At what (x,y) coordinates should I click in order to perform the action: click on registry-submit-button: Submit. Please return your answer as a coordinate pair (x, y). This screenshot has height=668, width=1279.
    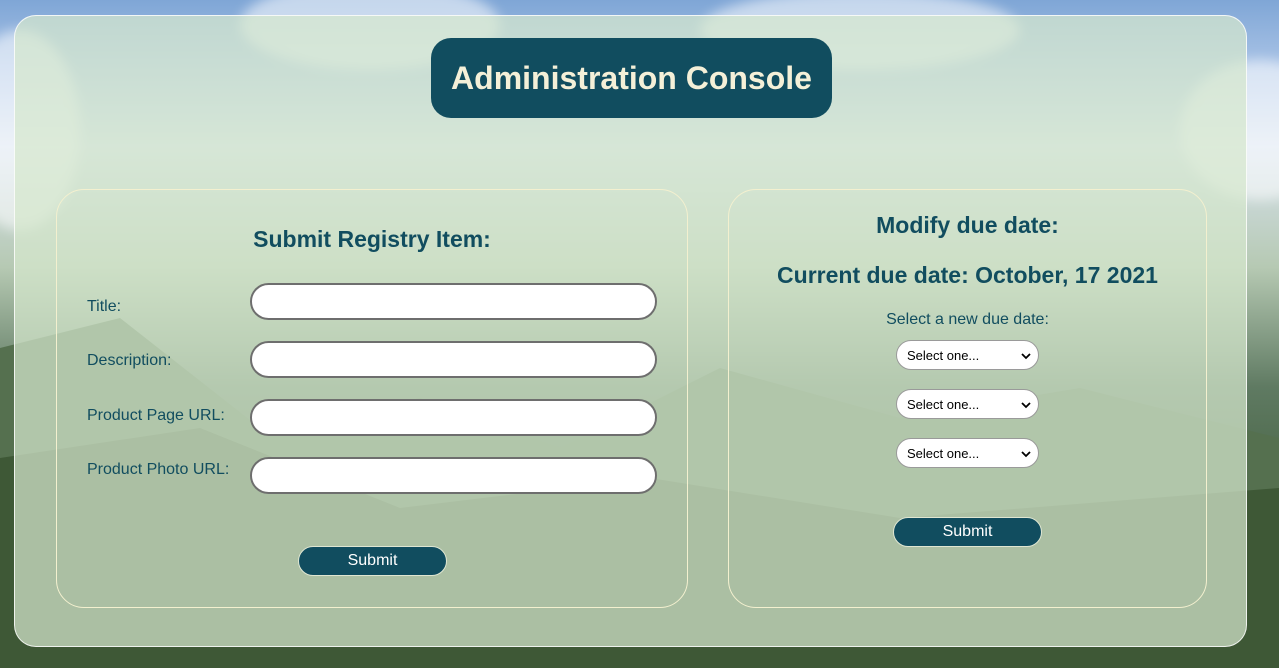
    Looking at the image, I should click on (372, 561).